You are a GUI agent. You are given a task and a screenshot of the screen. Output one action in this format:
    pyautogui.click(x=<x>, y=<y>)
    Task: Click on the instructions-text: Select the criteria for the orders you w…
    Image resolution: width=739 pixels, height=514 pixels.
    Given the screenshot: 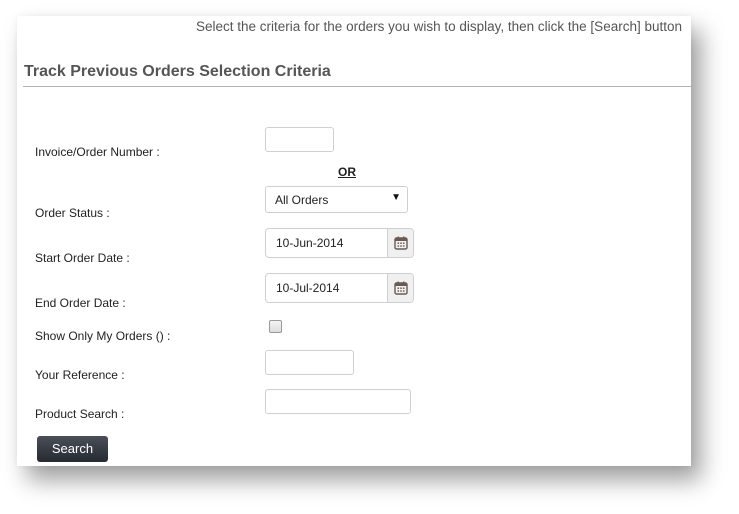 What is the action you would take?
    pyautogui.click(x=439, y=26)
    